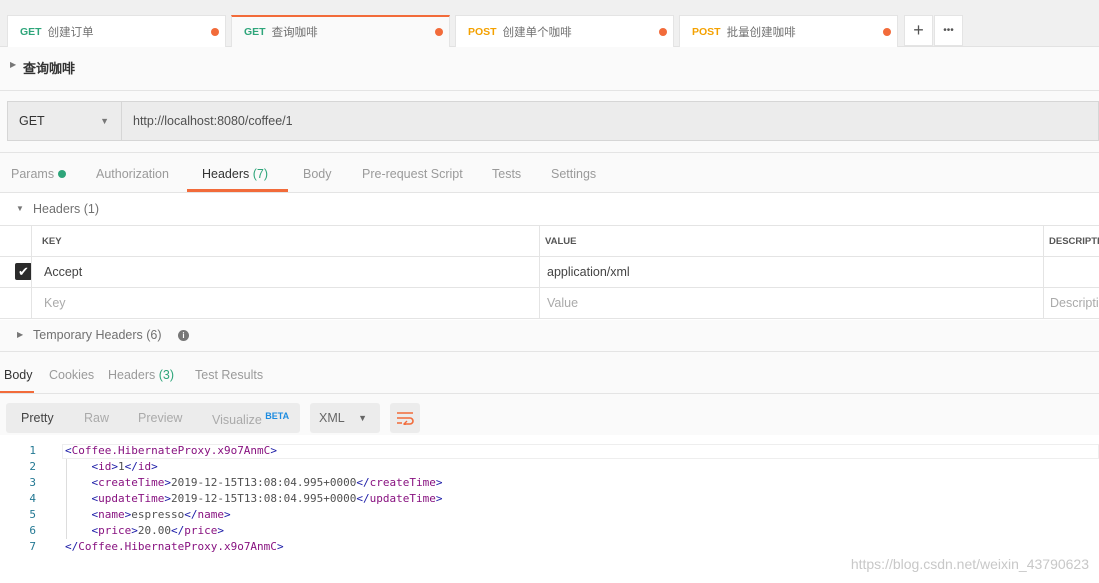 This screenshot has width=1099, height=583. I want to click on raw-button: Raw, so click(96, 418).